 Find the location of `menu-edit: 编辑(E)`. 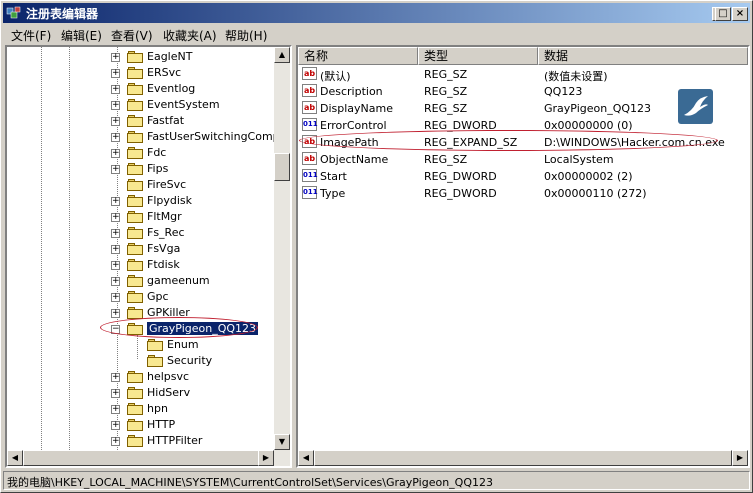

menu-edit: 编辑(E) is located at coordinates (81, 35).